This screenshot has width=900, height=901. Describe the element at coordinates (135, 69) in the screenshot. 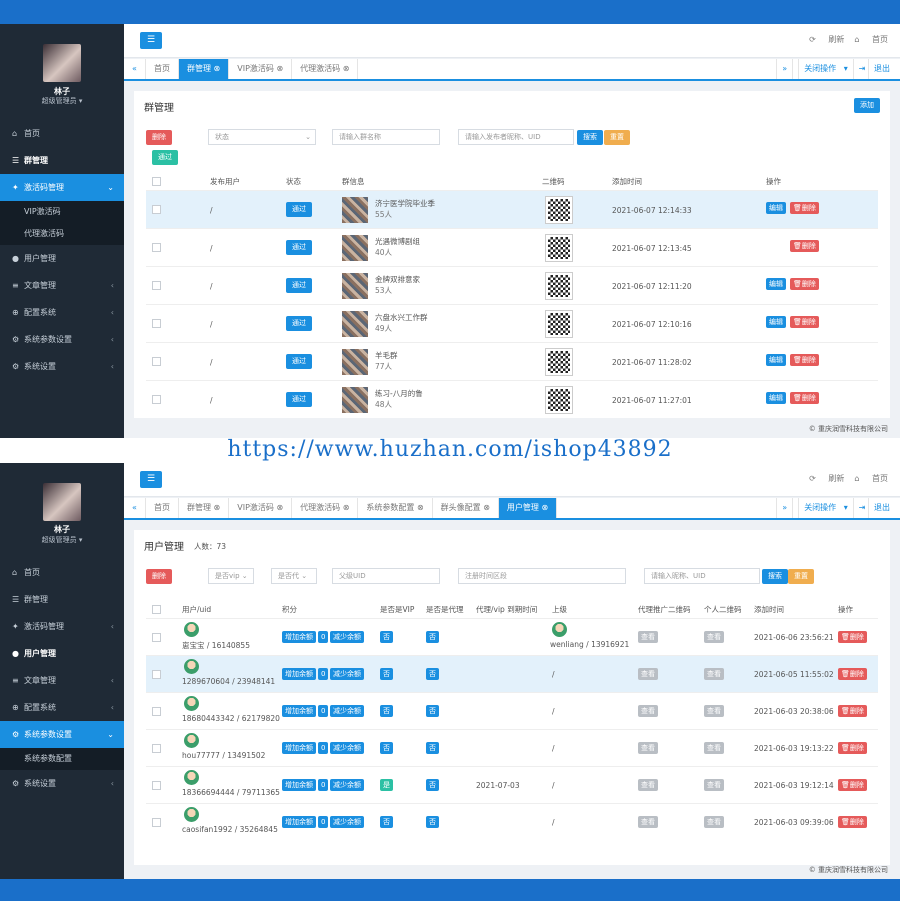

I see `tab-prev-button: «` at that location.